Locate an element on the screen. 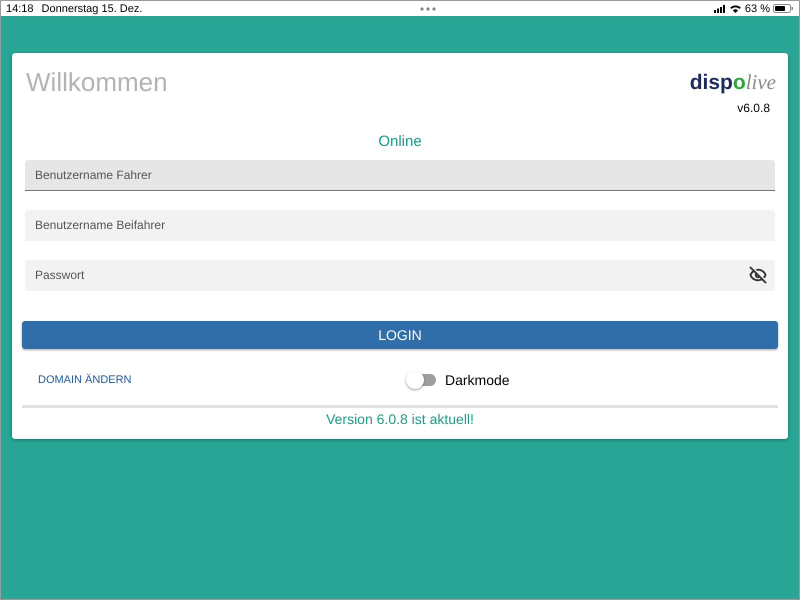  darkmode-label: Darkmode is located at coordinates (477, 380).